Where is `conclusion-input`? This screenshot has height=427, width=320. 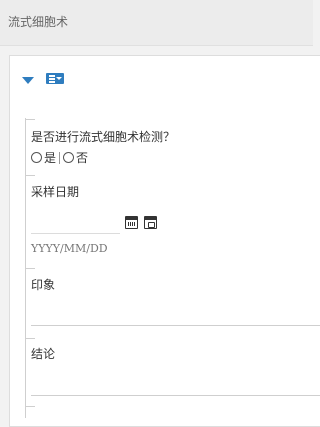
conclusion-input is located at coordinates (175, 395).